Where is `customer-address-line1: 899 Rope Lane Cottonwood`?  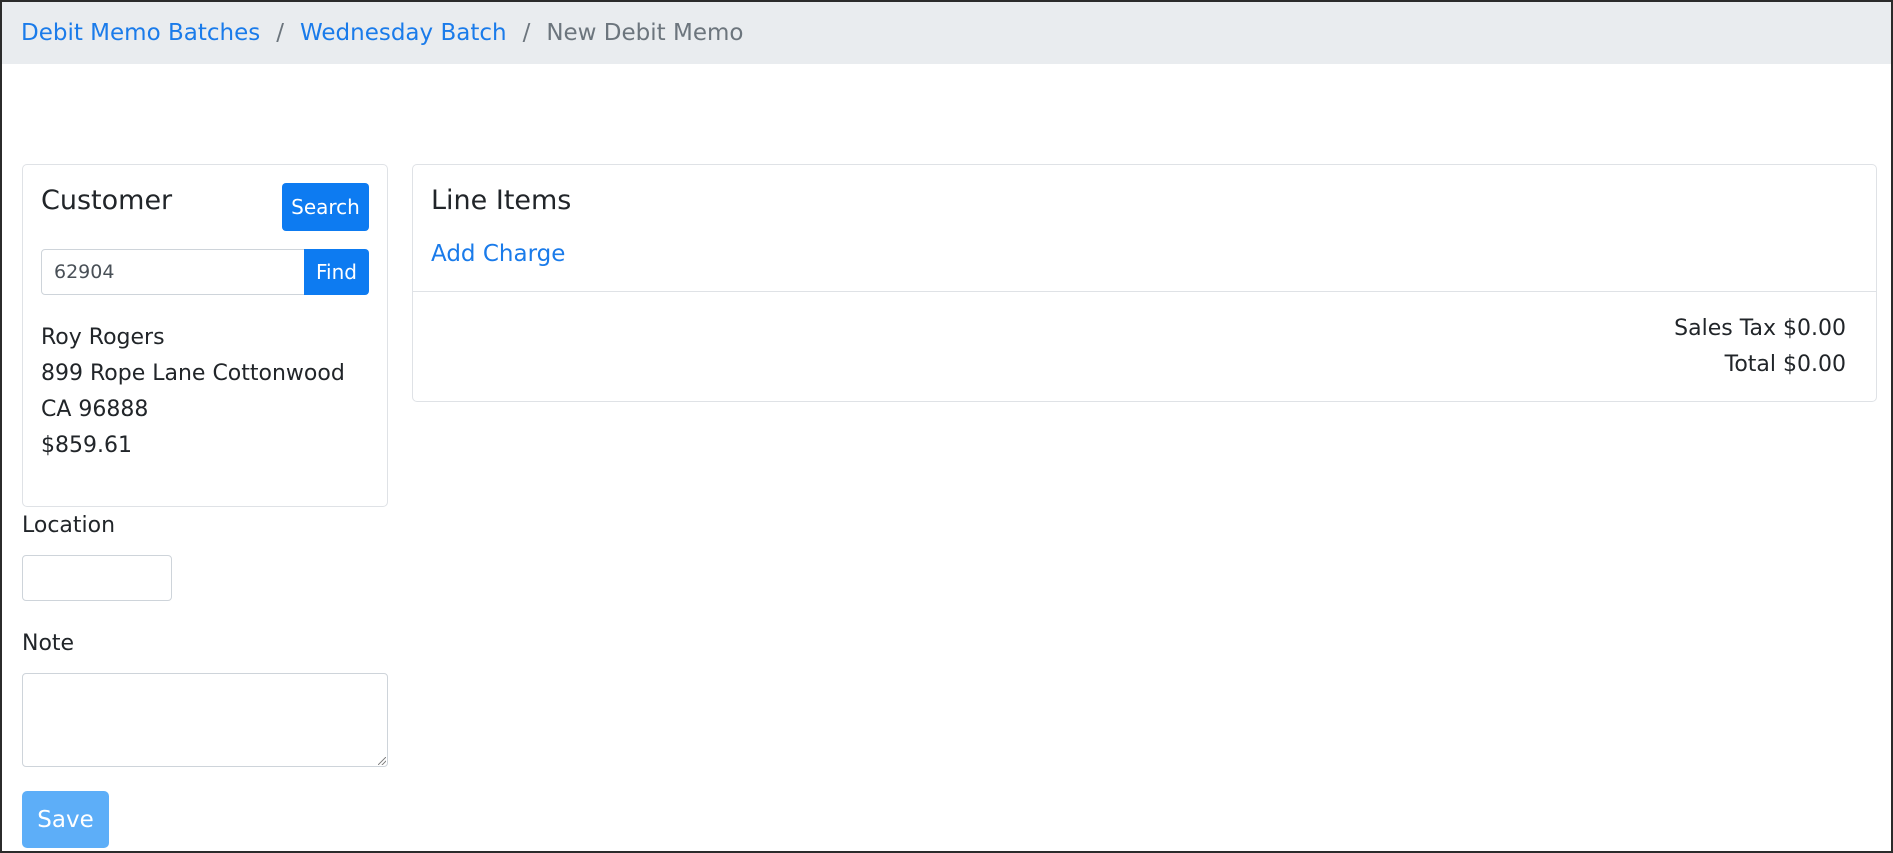 customer-address-line1: 899 Rope Lane Cottonwood is located at coordinates (193, 373).